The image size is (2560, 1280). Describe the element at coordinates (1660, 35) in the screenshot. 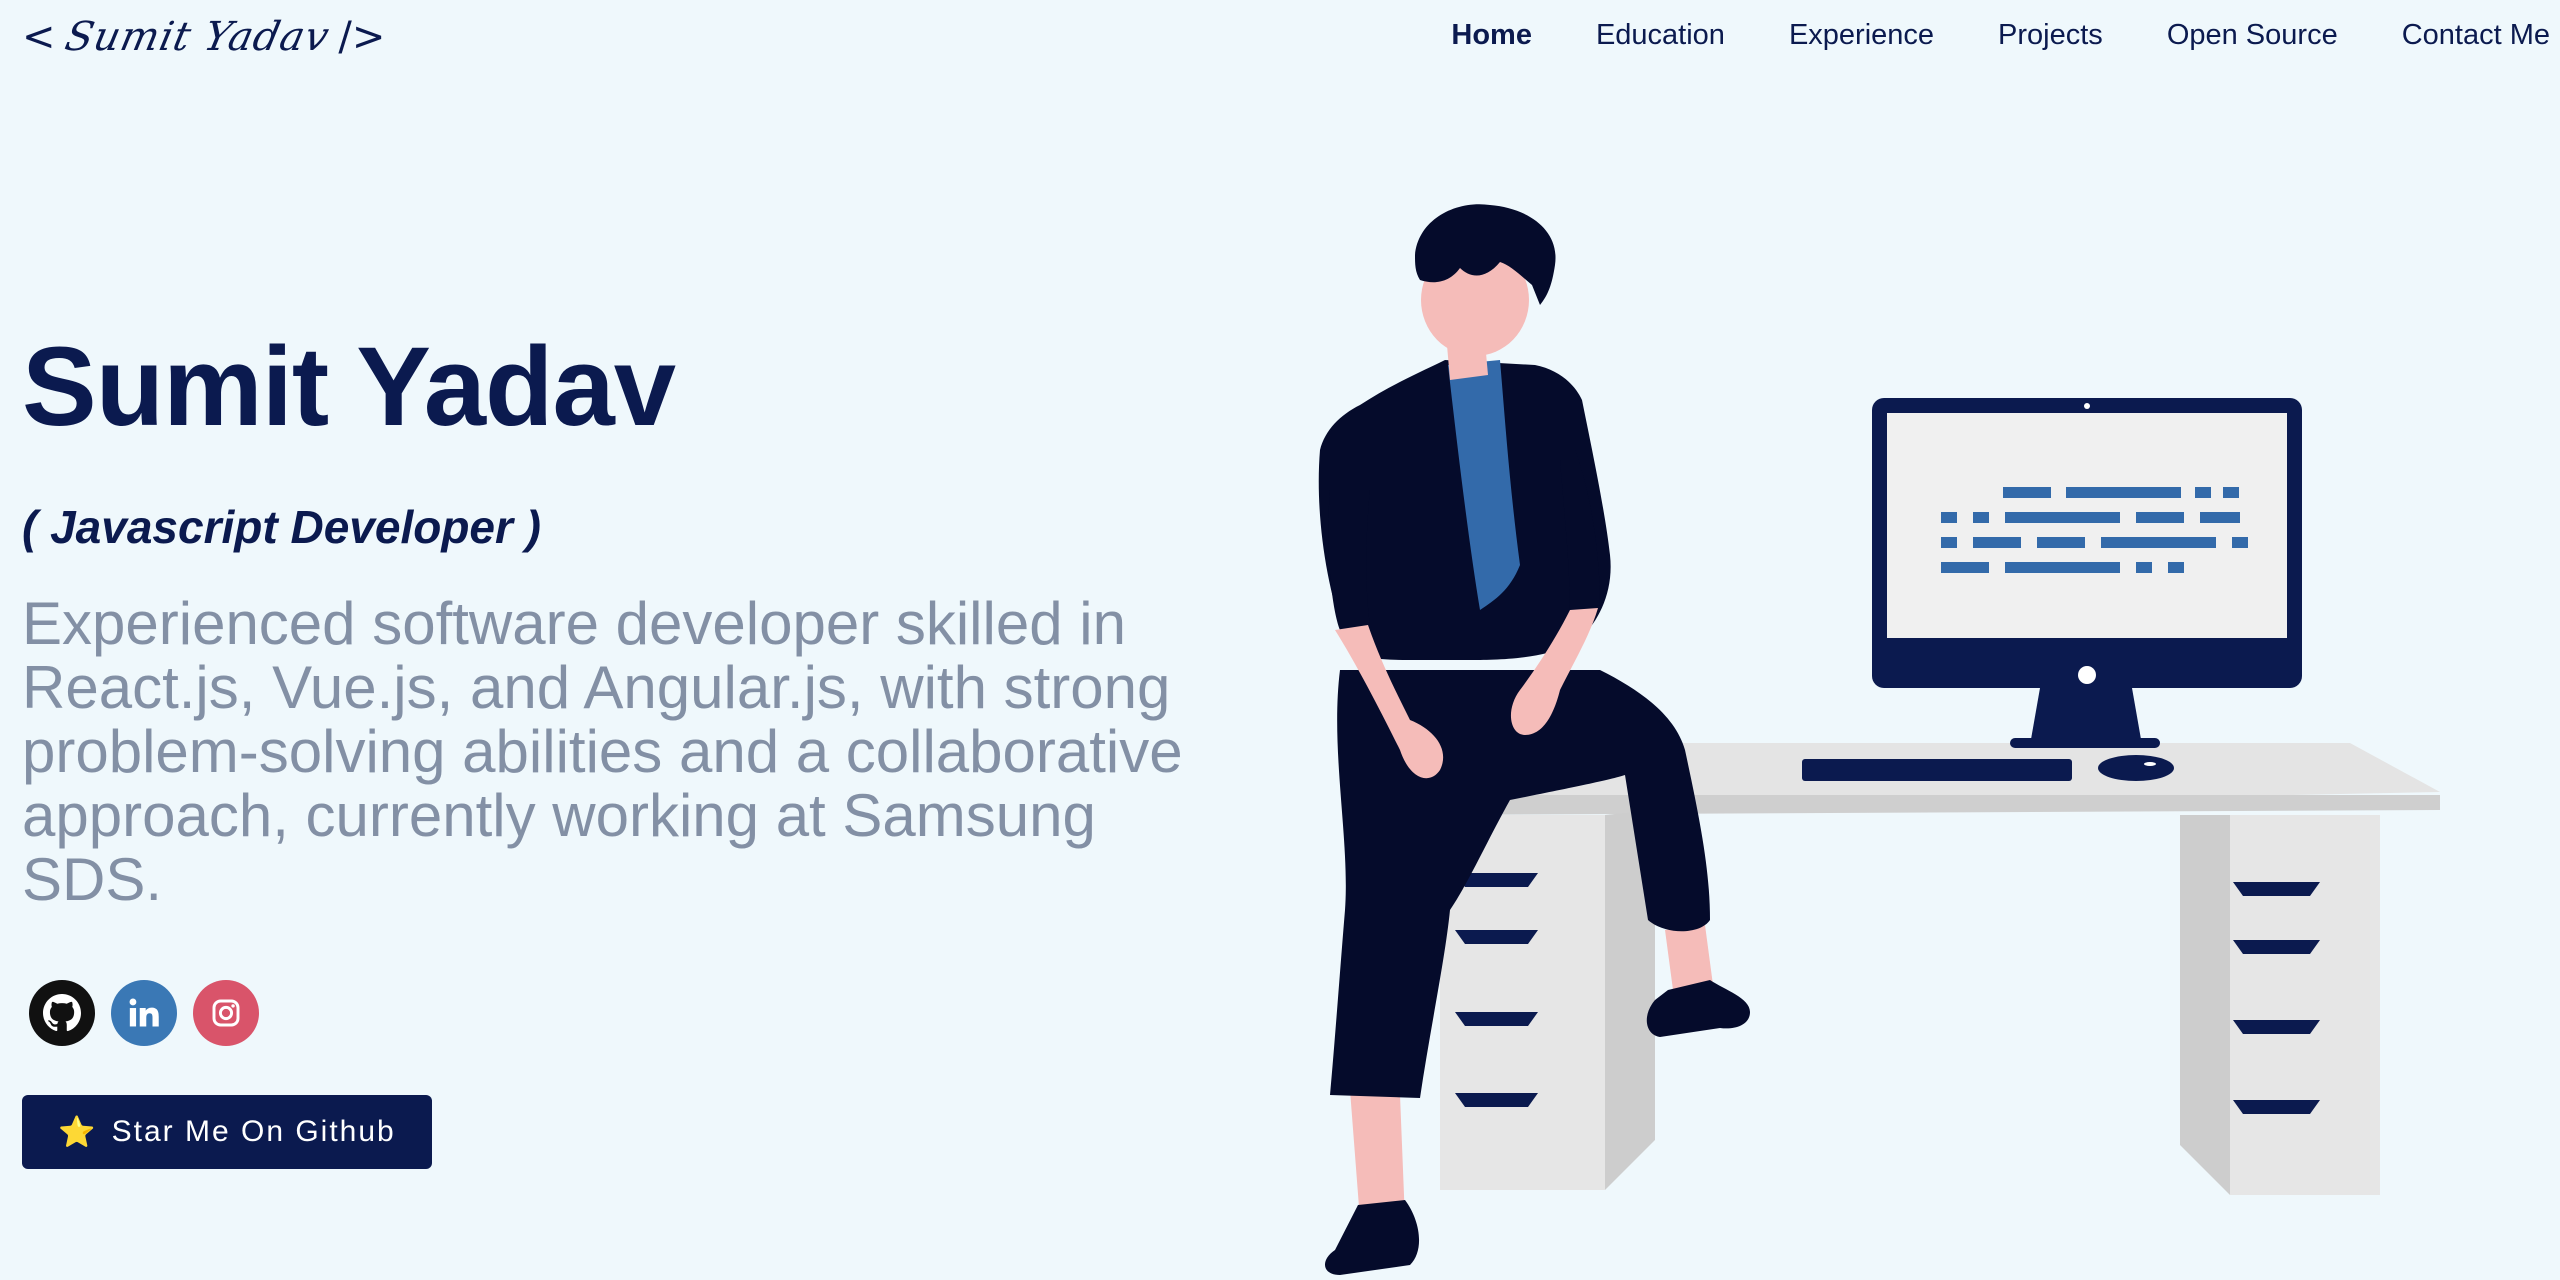

I see `nav-item-education: Education` at that location.